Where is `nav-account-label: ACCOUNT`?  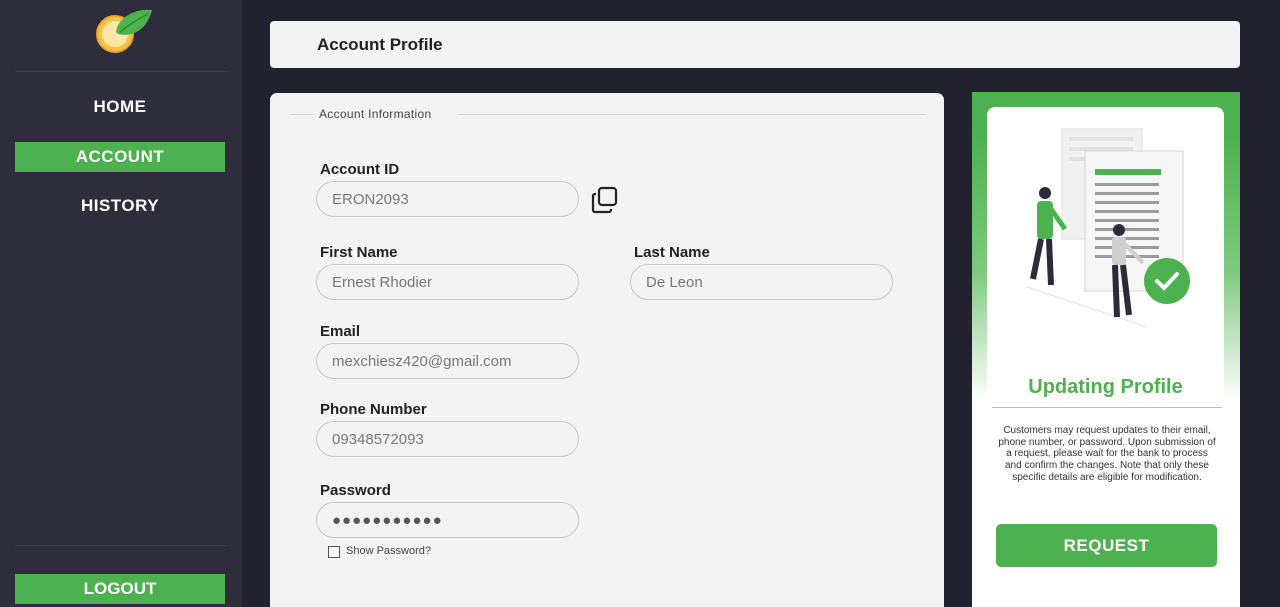 nav-account-label: ACCOUNT is located at coordinates (120, 156).